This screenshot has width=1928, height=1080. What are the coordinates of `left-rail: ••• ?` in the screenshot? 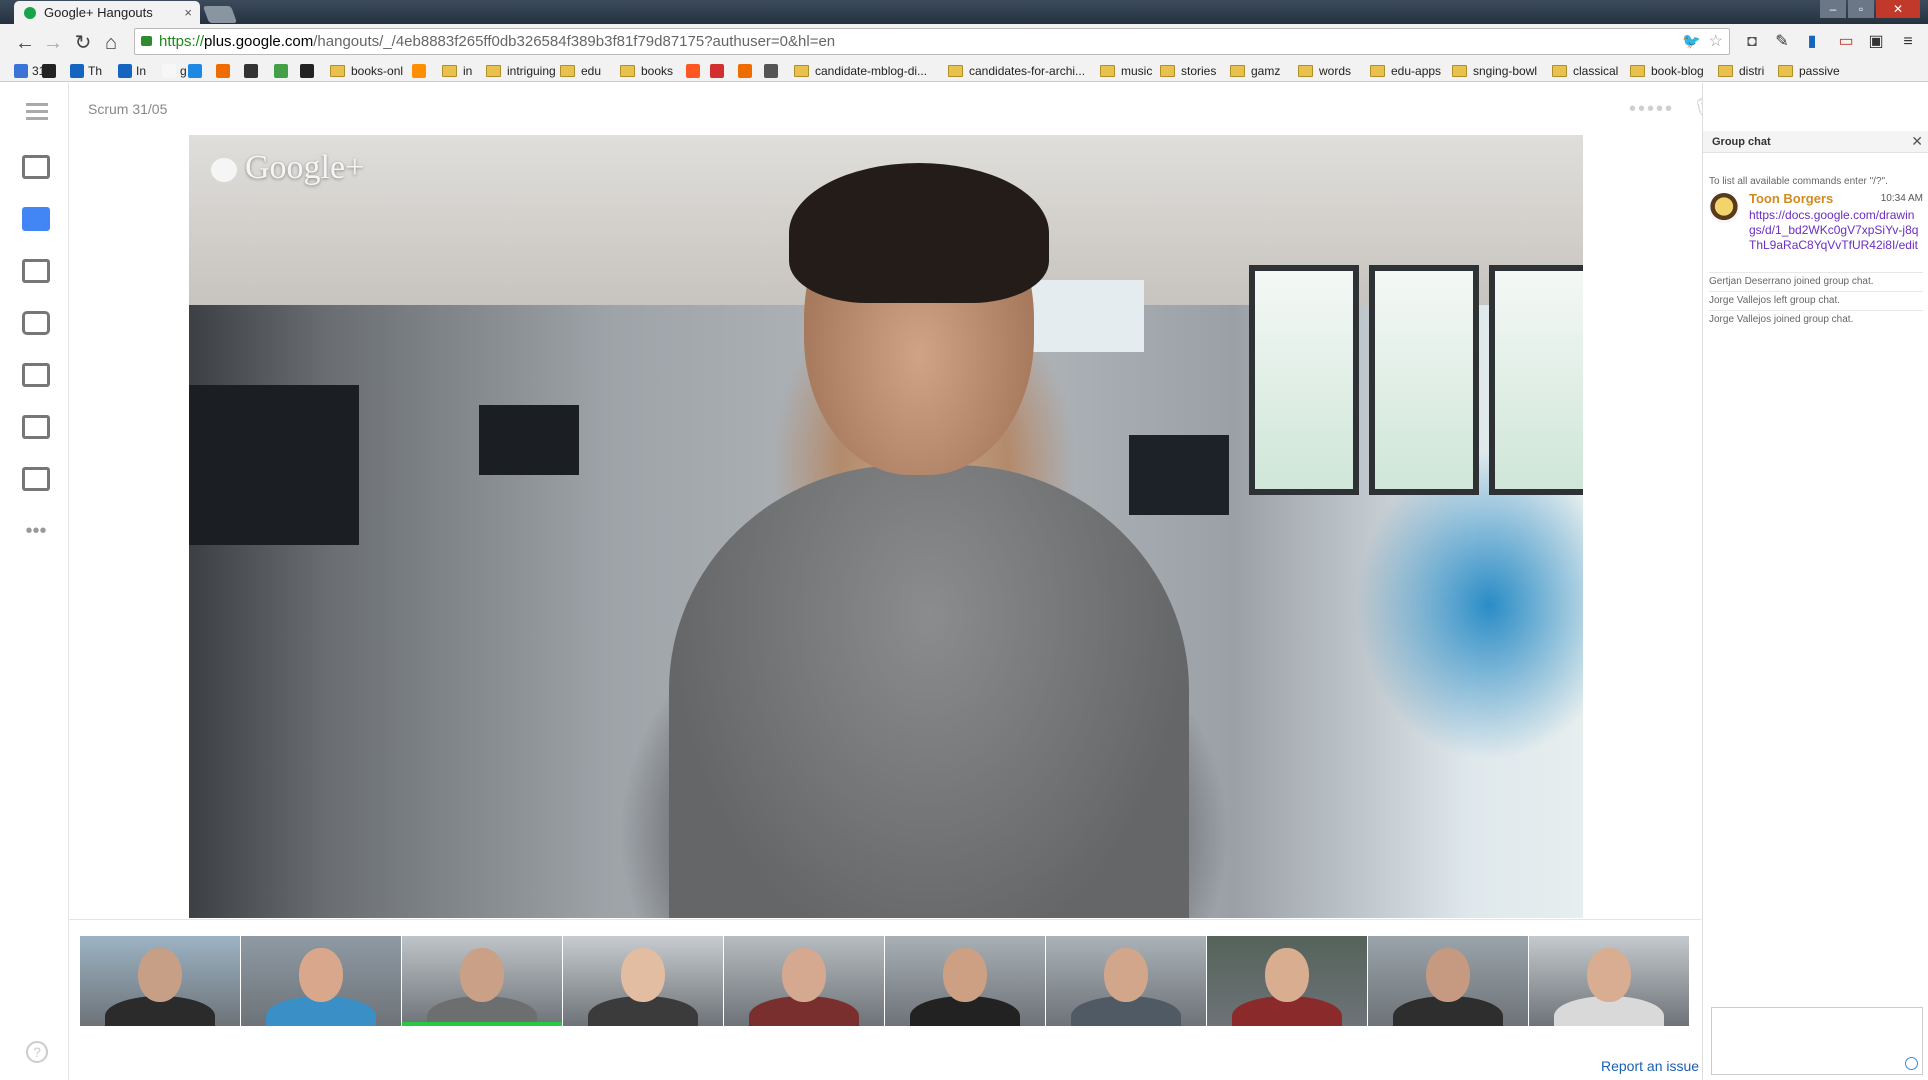 It's located at (34, 581).